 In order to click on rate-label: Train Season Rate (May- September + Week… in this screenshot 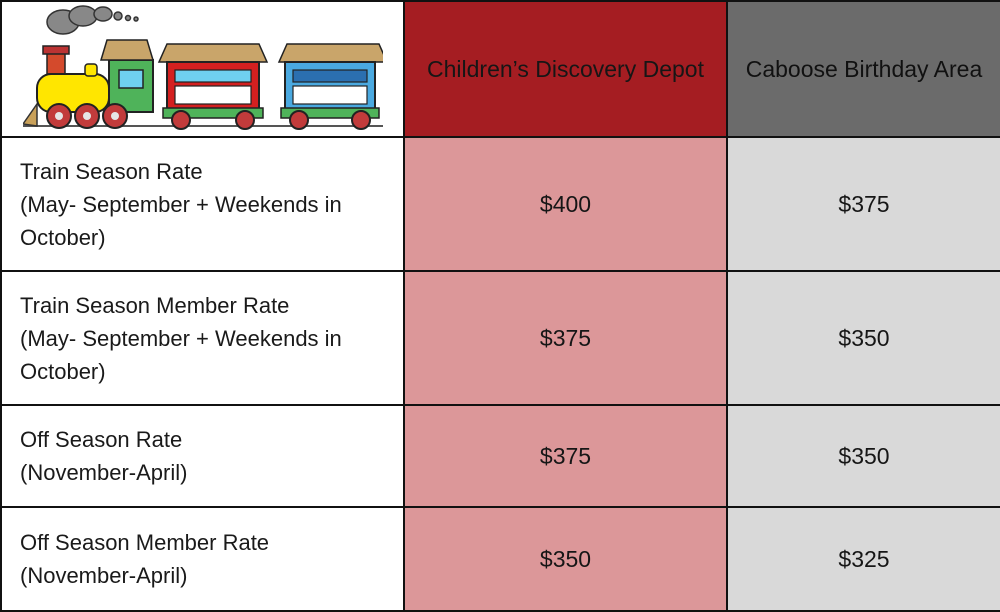, I will do `click(202, 204)`.